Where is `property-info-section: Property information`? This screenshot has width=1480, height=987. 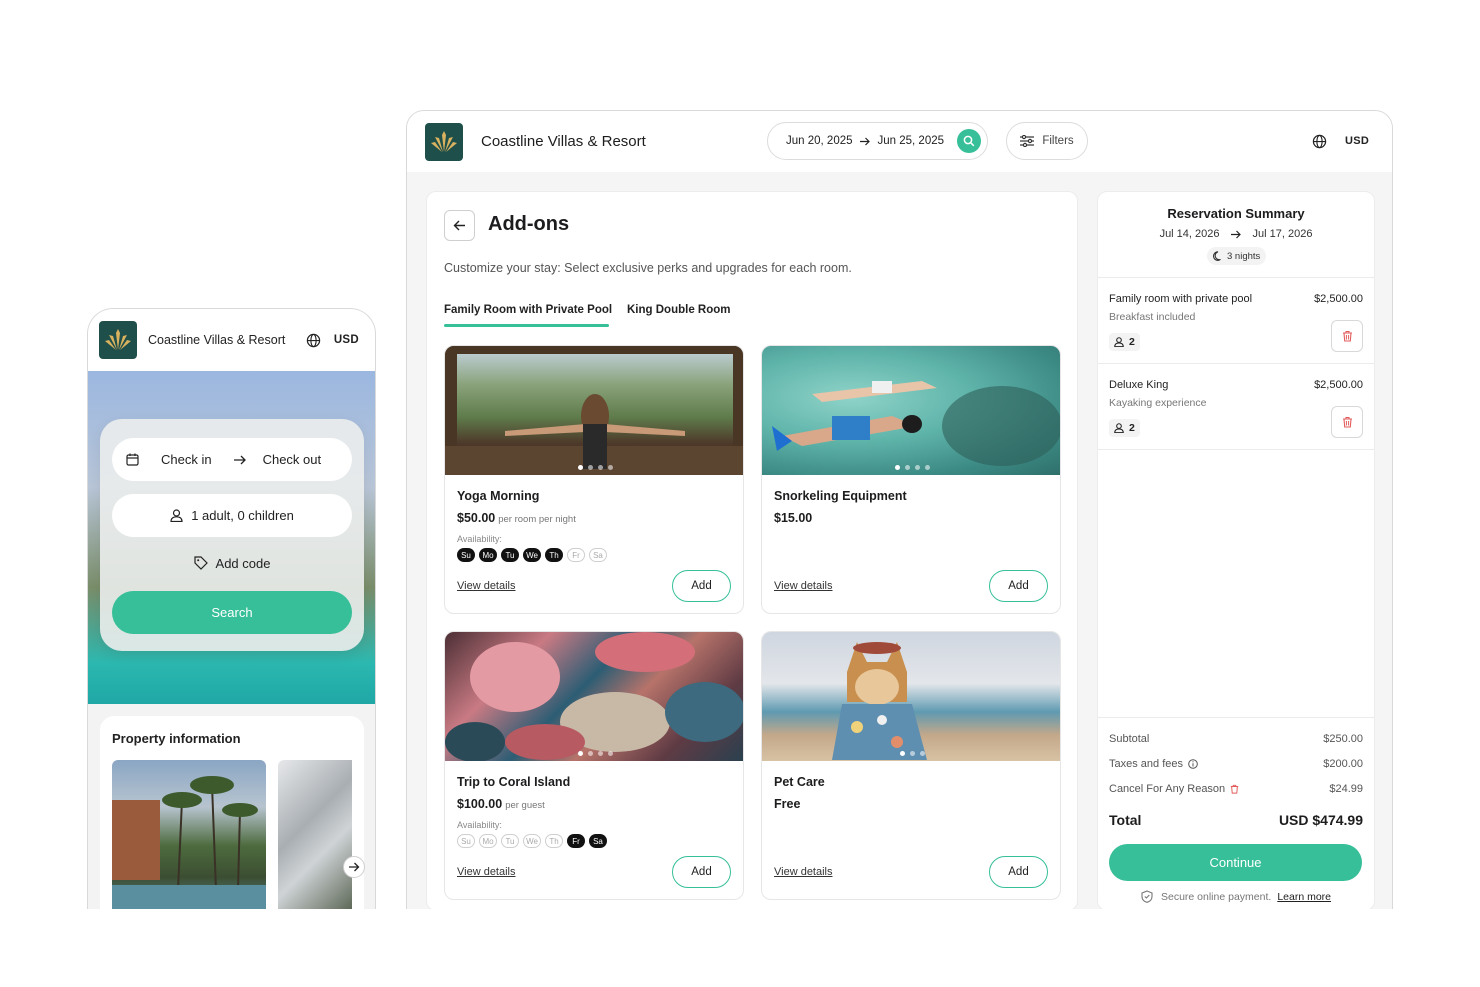
property-info-section: Property information is located at coordinates (232, 812).